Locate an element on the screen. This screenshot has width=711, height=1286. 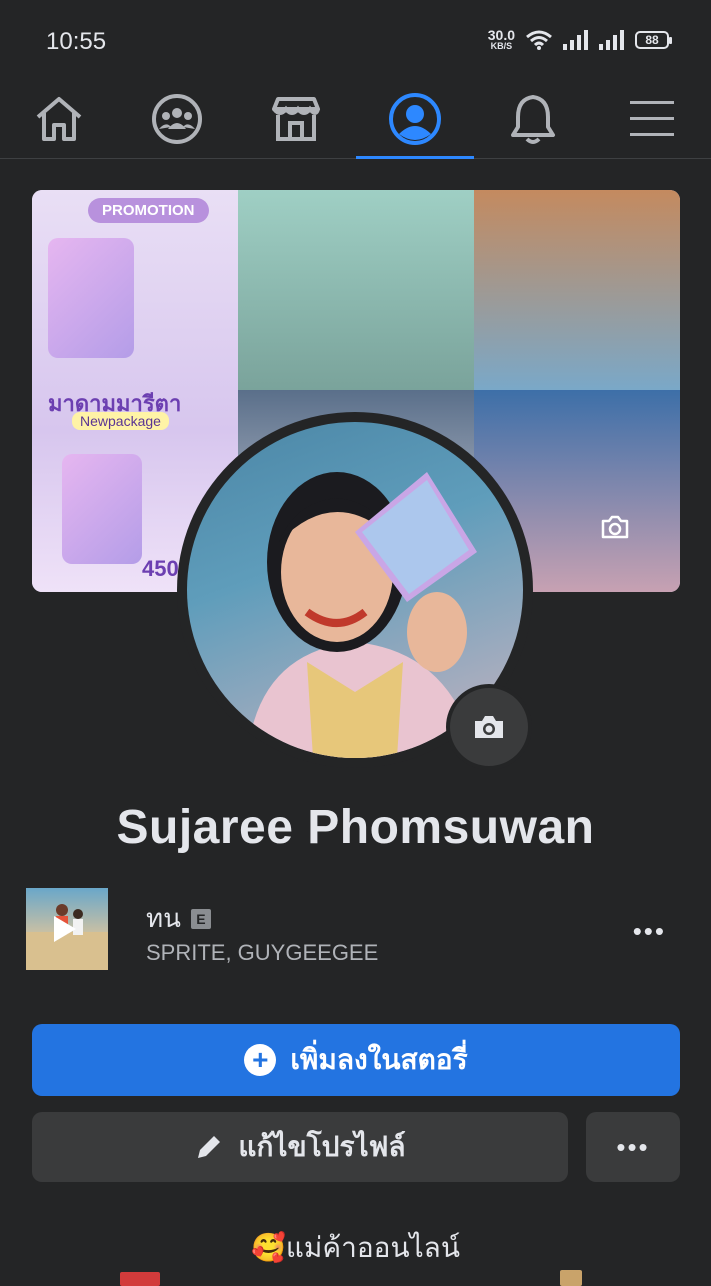
network-speed: 30.0 KB/S is located at coordinates (501, 39).